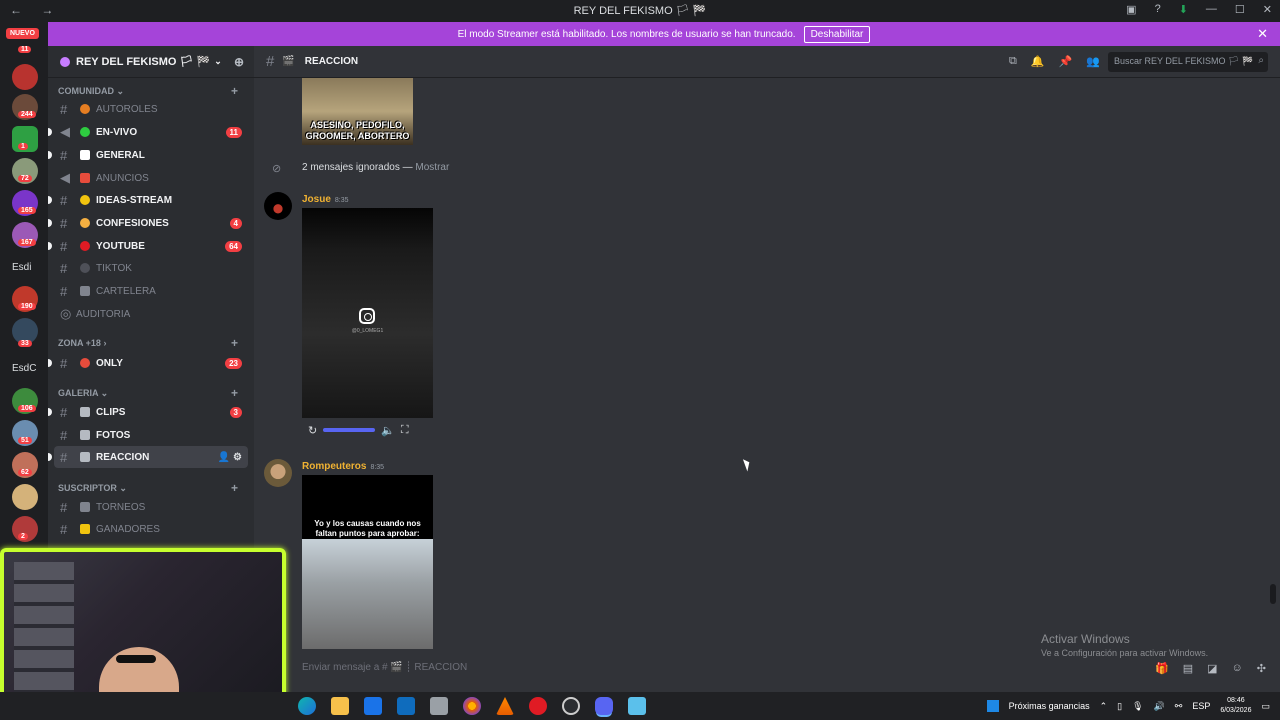  I want to click on camera-icon, so click(85, 435).